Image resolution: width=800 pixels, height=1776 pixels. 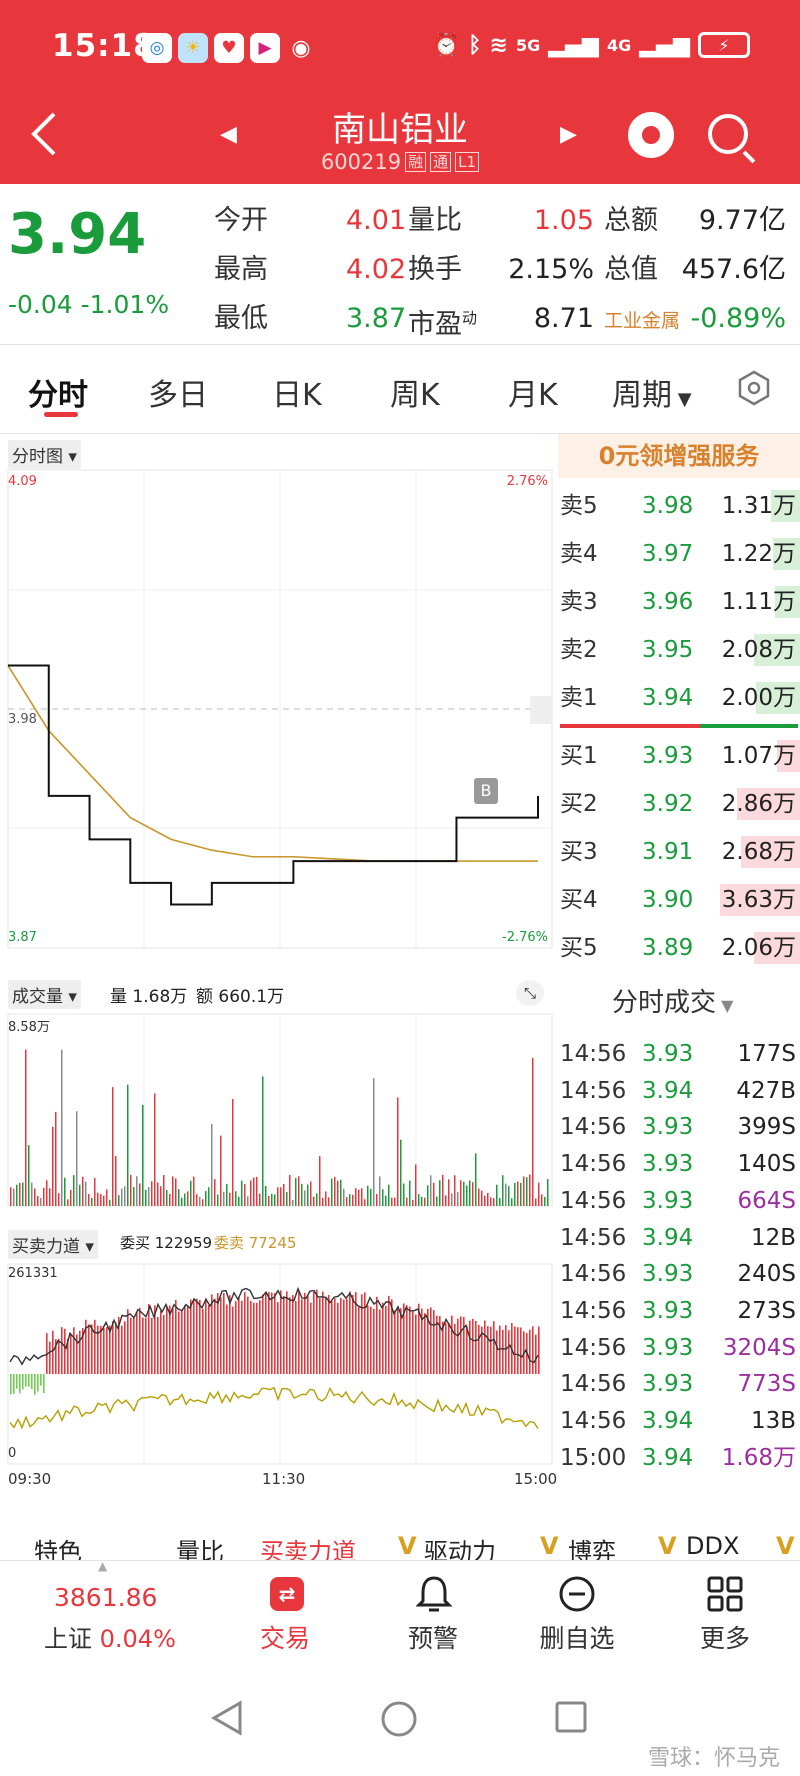 I want to click on tab-period: 周期 ▼, so click(x=652, y=392).